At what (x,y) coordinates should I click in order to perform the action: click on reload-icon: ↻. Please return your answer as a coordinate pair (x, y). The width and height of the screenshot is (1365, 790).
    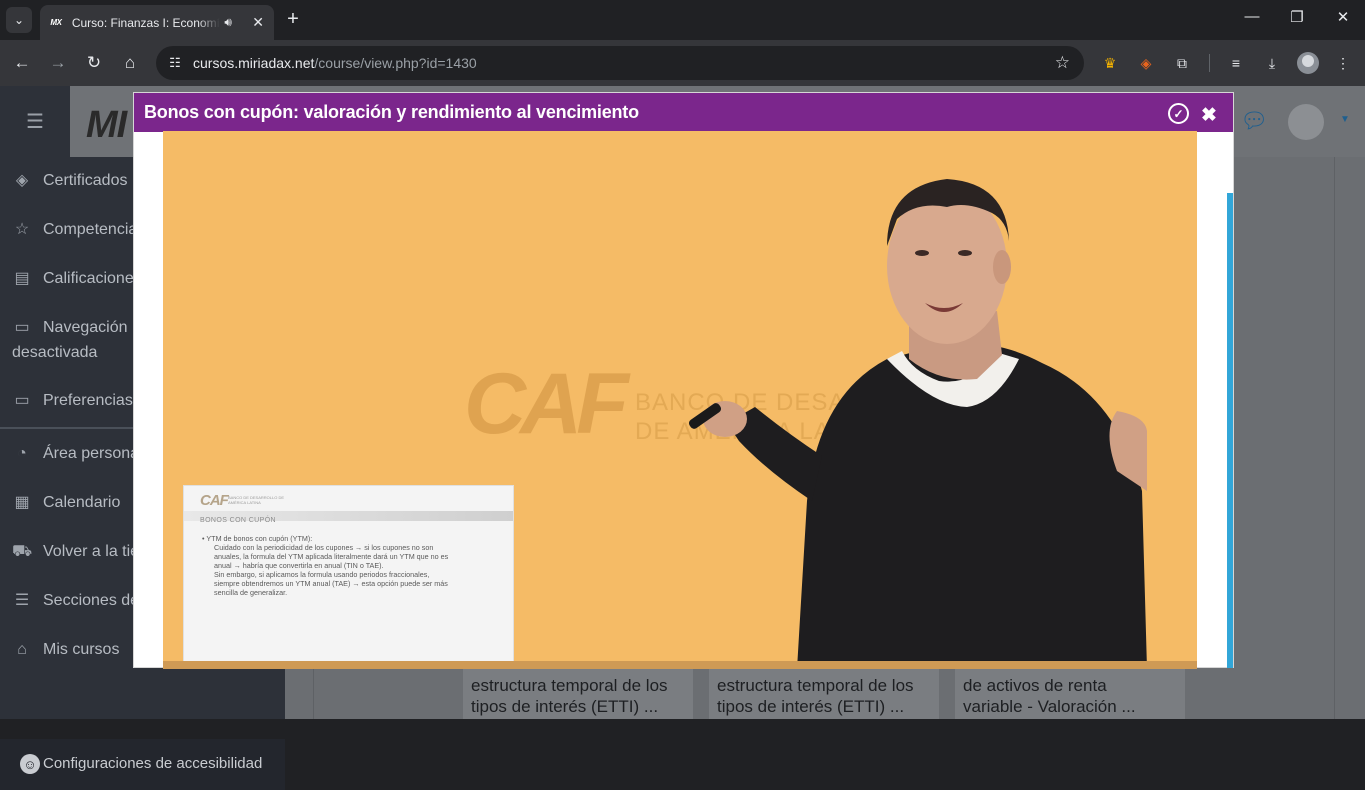
    Looking at the image, I should click on (94, 63).